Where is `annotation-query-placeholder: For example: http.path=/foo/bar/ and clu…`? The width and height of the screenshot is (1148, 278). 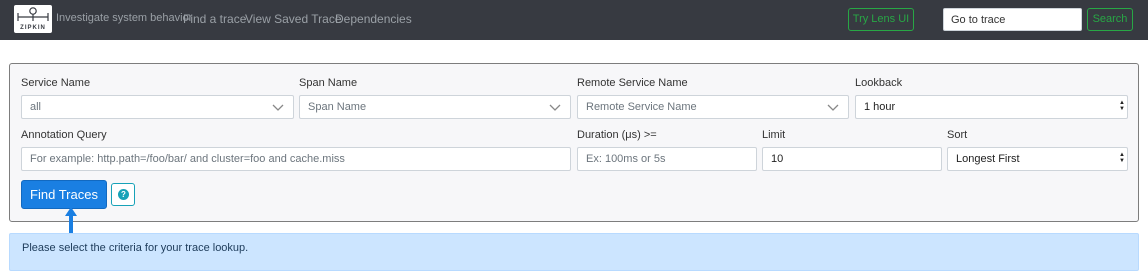
annotation-query-placeholder: For example: http.path=/foo/bar/ and clu… is located at coordinates (187, 159).